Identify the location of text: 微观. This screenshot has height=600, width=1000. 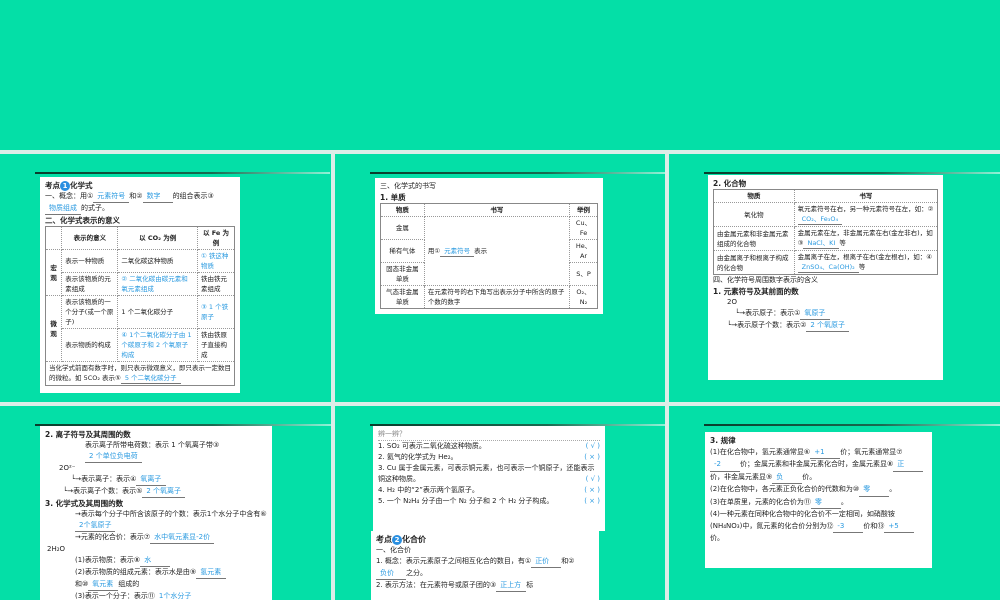
(53, 328).